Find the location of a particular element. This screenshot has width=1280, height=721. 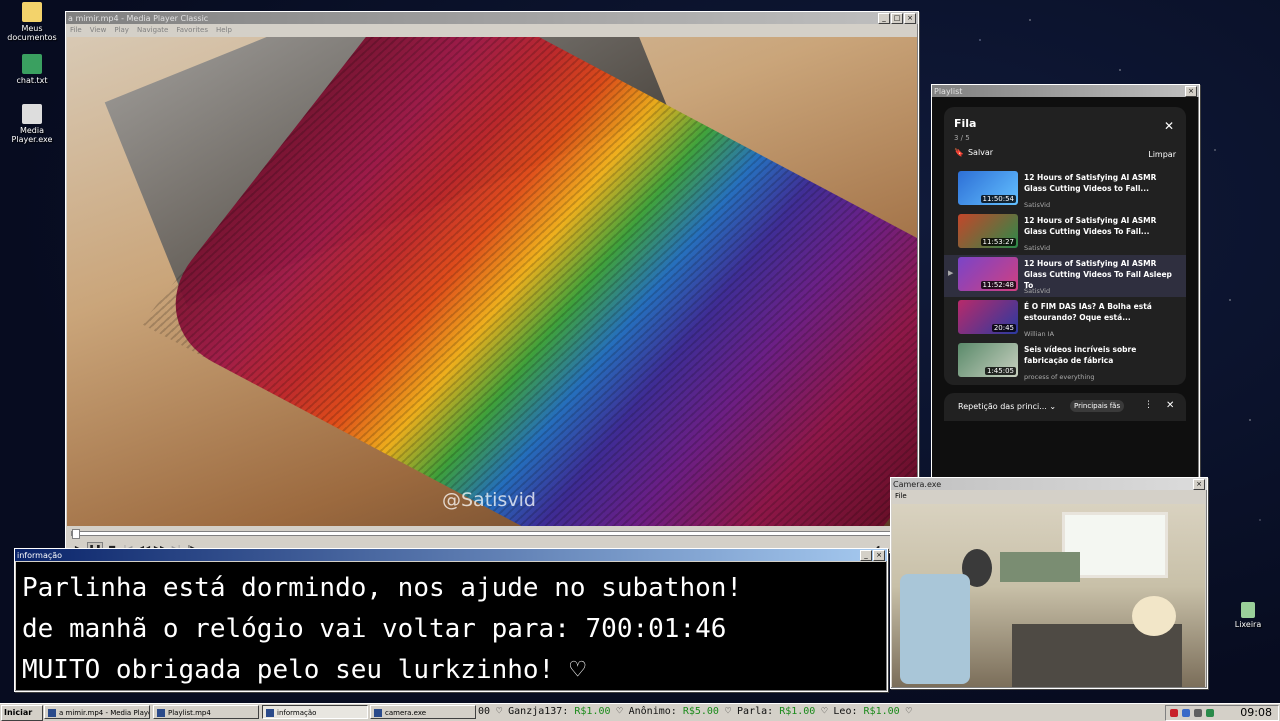

taskbar-task-info: informação is located at coordinates (315, 712).